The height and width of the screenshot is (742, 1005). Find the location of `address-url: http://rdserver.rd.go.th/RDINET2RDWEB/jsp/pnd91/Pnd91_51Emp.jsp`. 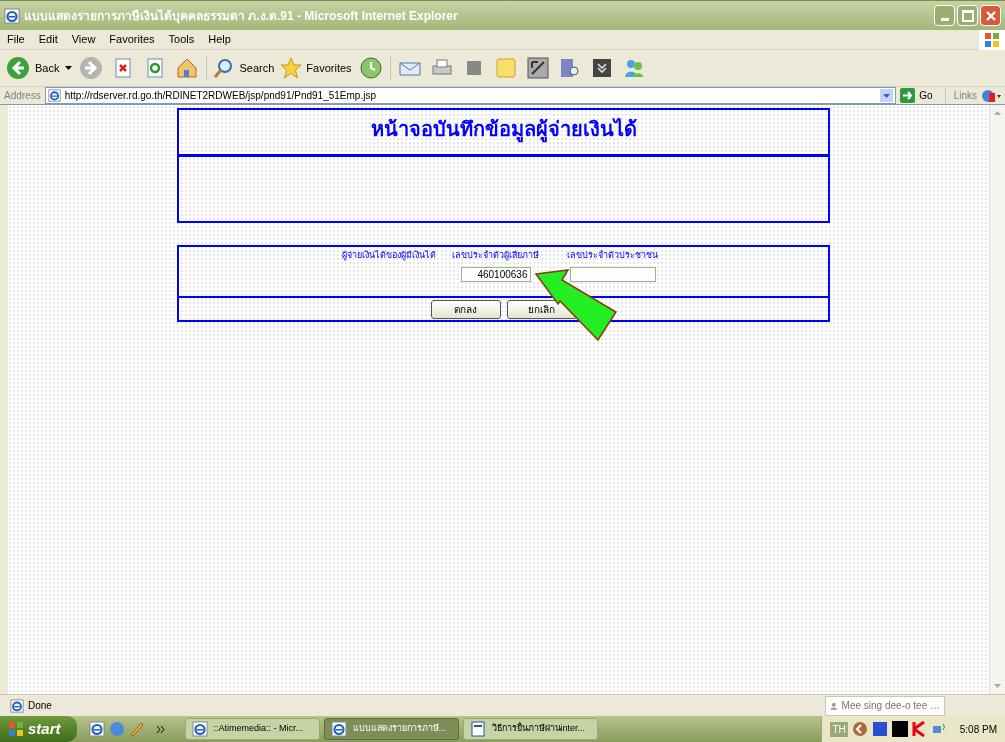

address-url: http://rdserver.rd.go.th/RDINET2RDWEB/jsp/pnd91/Pnd91_51Emp.jsp is located at coordinates (220, 96).